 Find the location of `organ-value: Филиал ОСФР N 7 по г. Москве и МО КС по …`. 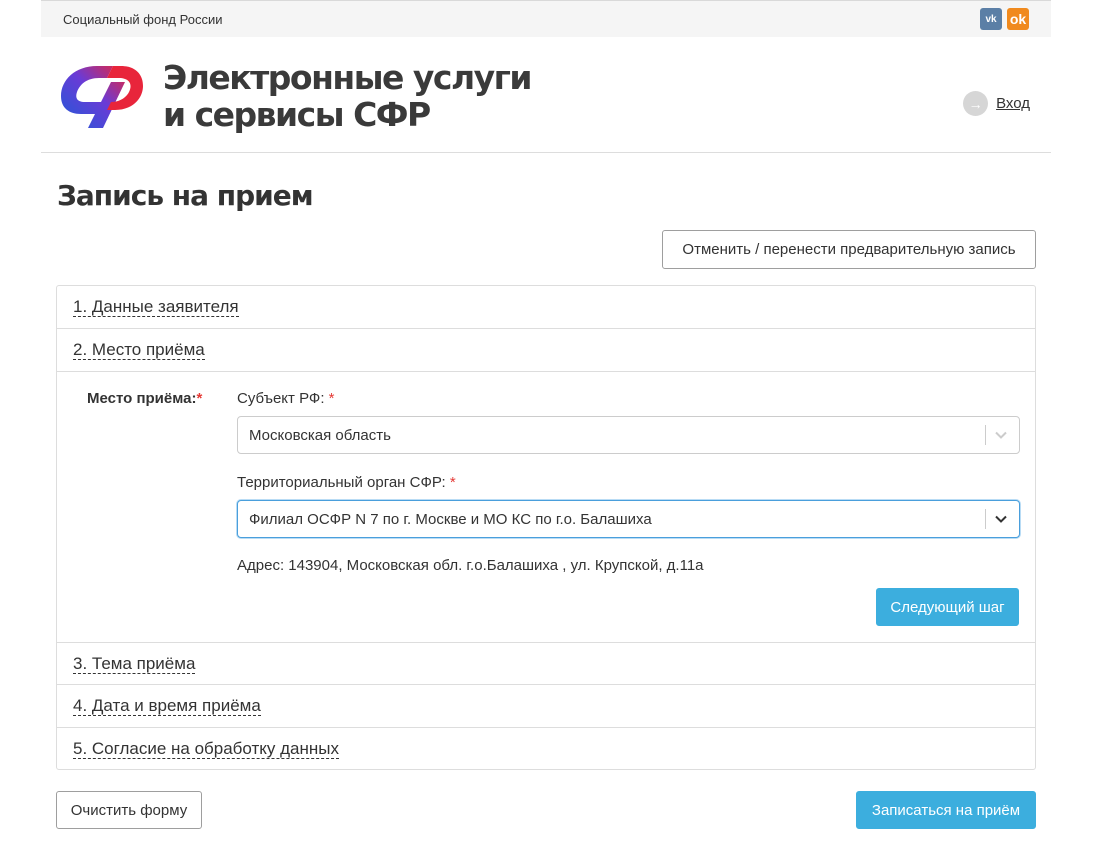

organ-value: Филиал ОСФР N 7 по г. Москве и МО КС по … is located at coordinates (450, 519).